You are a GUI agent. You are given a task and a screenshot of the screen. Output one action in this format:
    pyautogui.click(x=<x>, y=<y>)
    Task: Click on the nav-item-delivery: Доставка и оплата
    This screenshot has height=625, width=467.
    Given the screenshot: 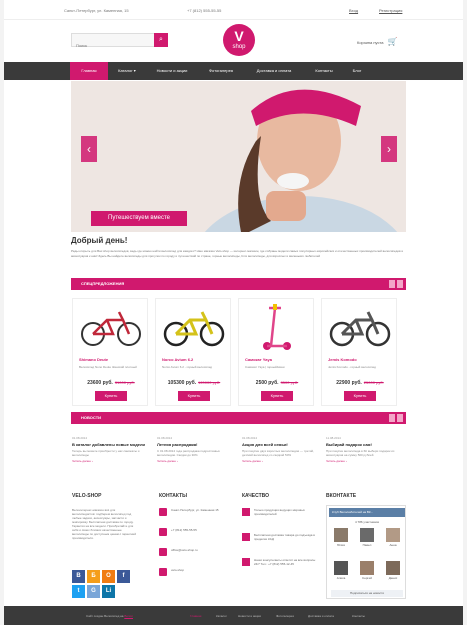 What is the action you would take?
    pyautogui.click(x=274, y=71)
    